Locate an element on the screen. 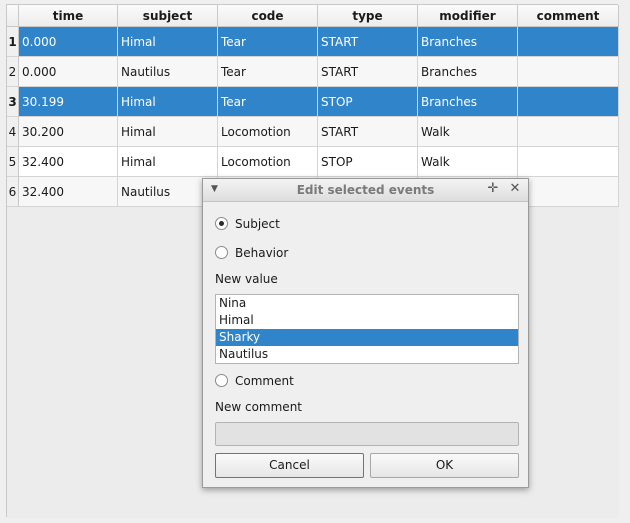  radio-comment-label: Comment is located at coordinates (264, 381).